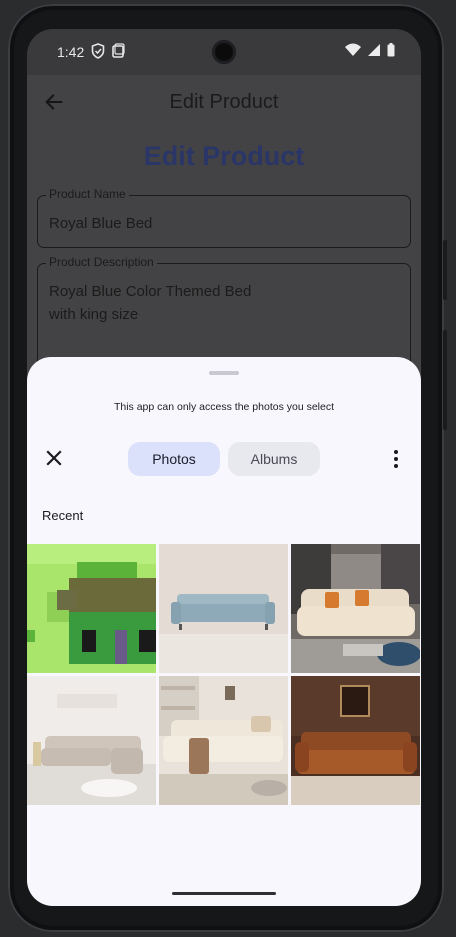 Image resolution: width=456 pixels, height=937 pixels. What do you see at coordinates (355, 608) in the screenshot?
I see `tufted-beige-sofa-thumbnail` at bounding box center [355, 608].